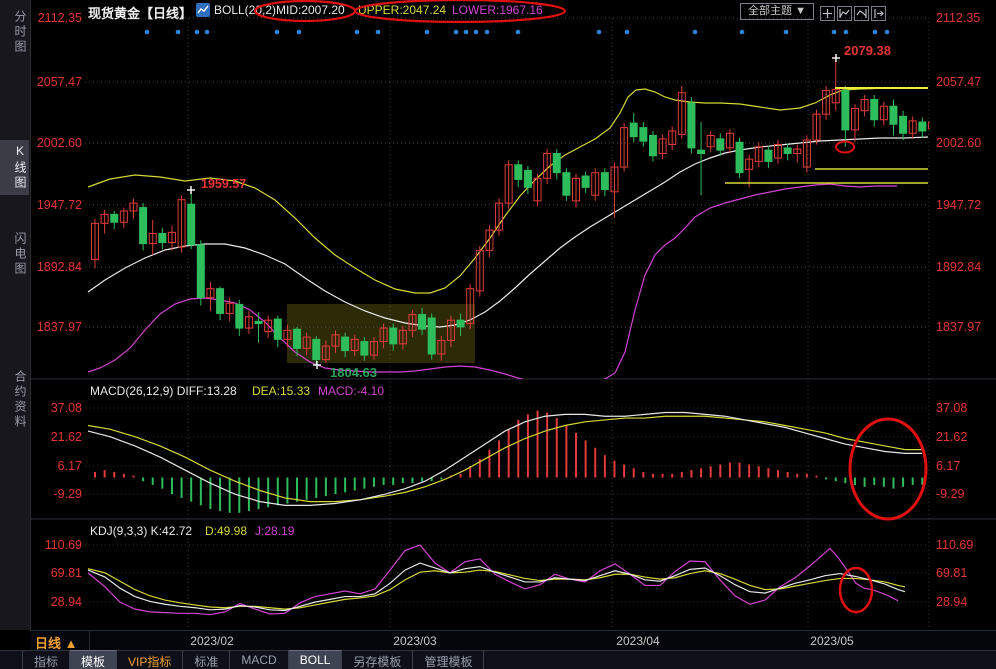 The width and height of the screenshot is (996, 669). I want to click on layout-grid-icon, so click(827, 13).